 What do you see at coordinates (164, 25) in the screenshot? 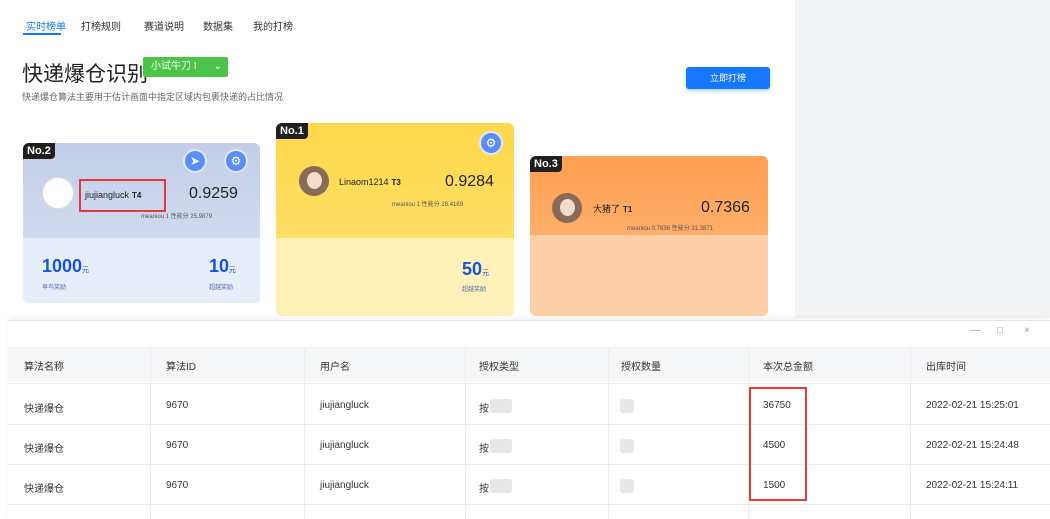
I see `tab-track-info: 赛道说明` at bounding box center [164, 25].